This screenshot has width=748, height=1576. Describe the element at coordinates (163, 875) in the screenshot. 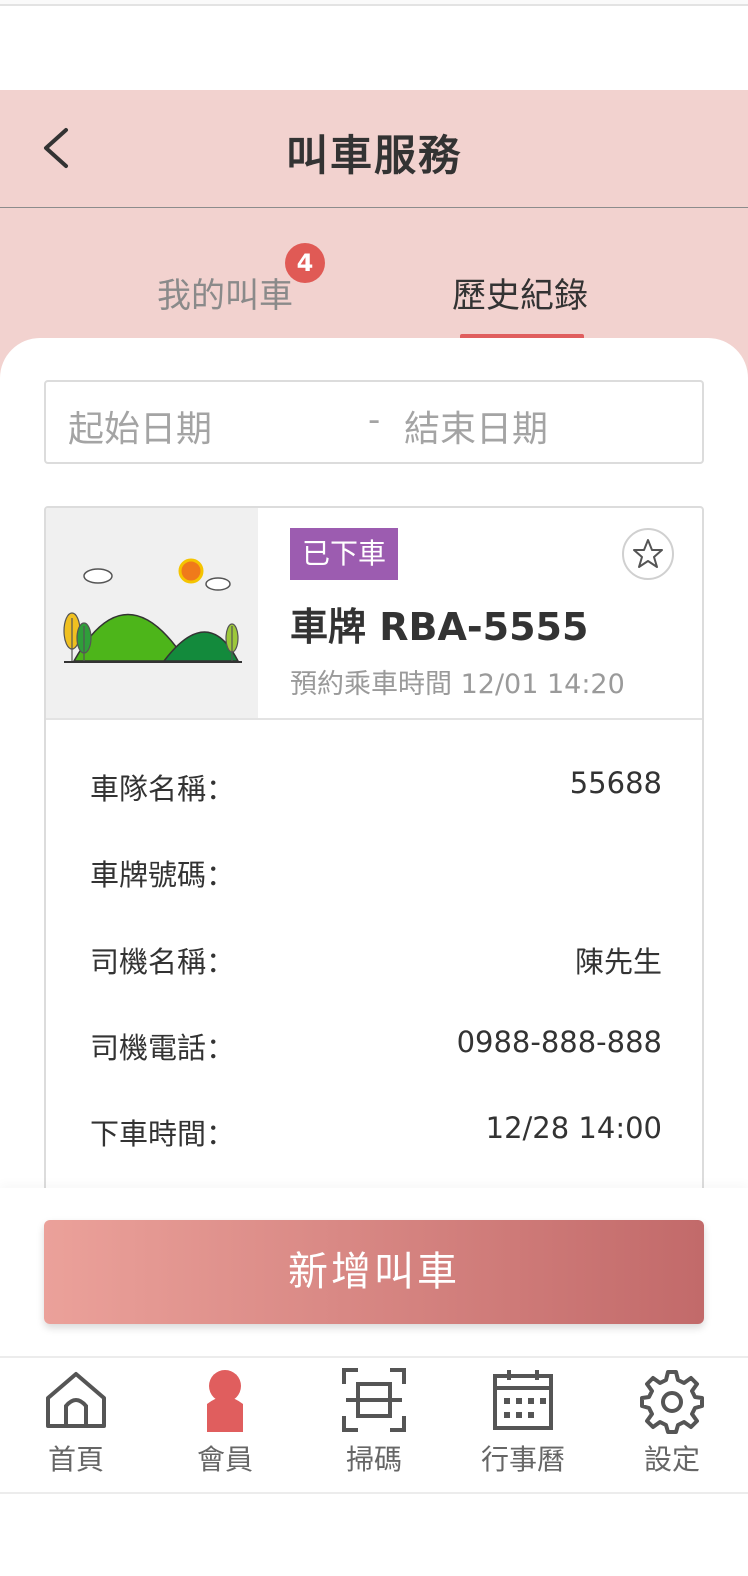

I see `detail-label: 車牌號碼：` at that location.